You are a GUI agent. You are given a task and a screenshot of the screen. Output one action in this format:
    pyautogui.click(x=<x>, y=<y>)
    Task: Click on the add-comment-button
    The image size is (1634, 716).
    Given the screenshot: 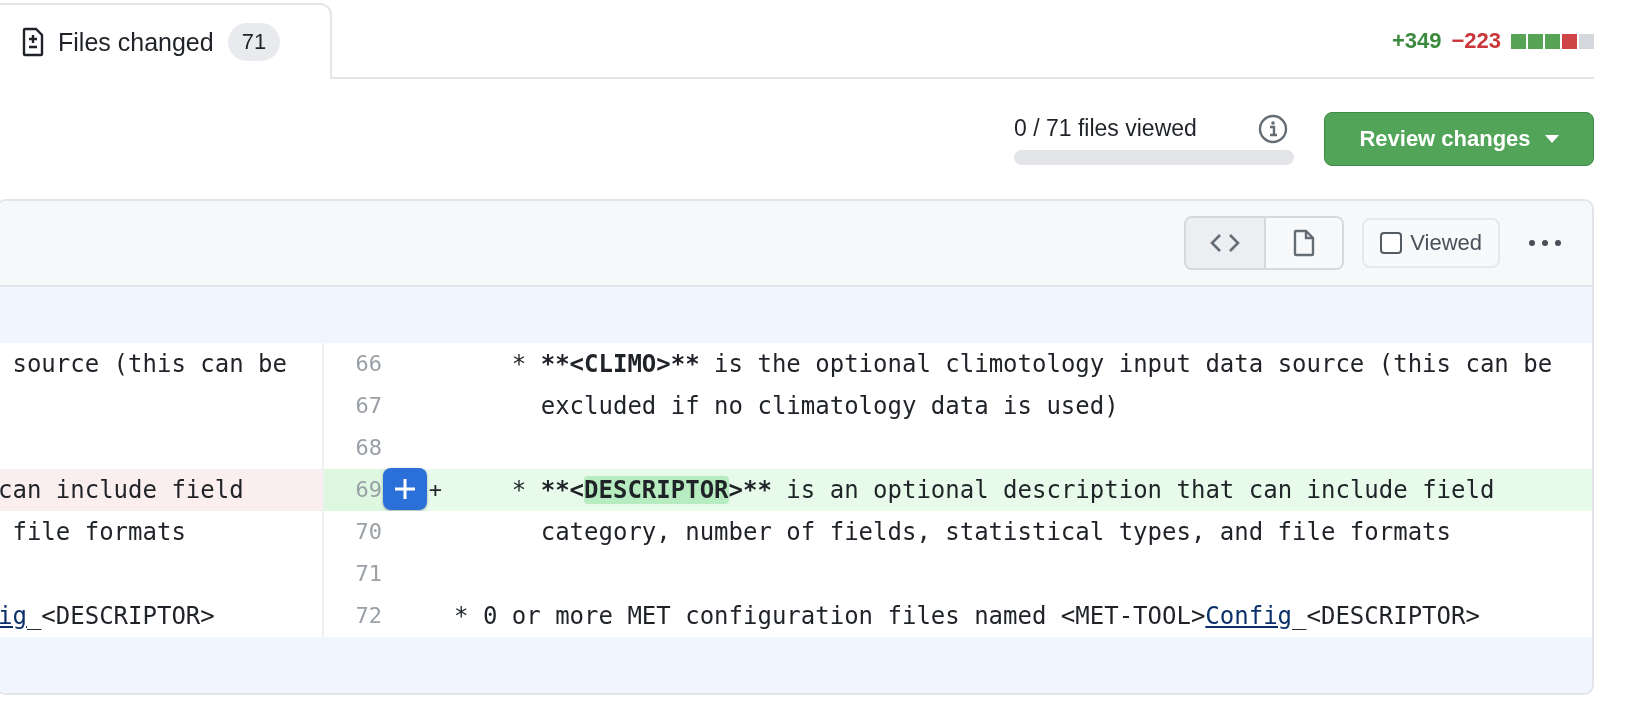 What is the action you would take?
    pyautogui.click(x=405, y=489)
    